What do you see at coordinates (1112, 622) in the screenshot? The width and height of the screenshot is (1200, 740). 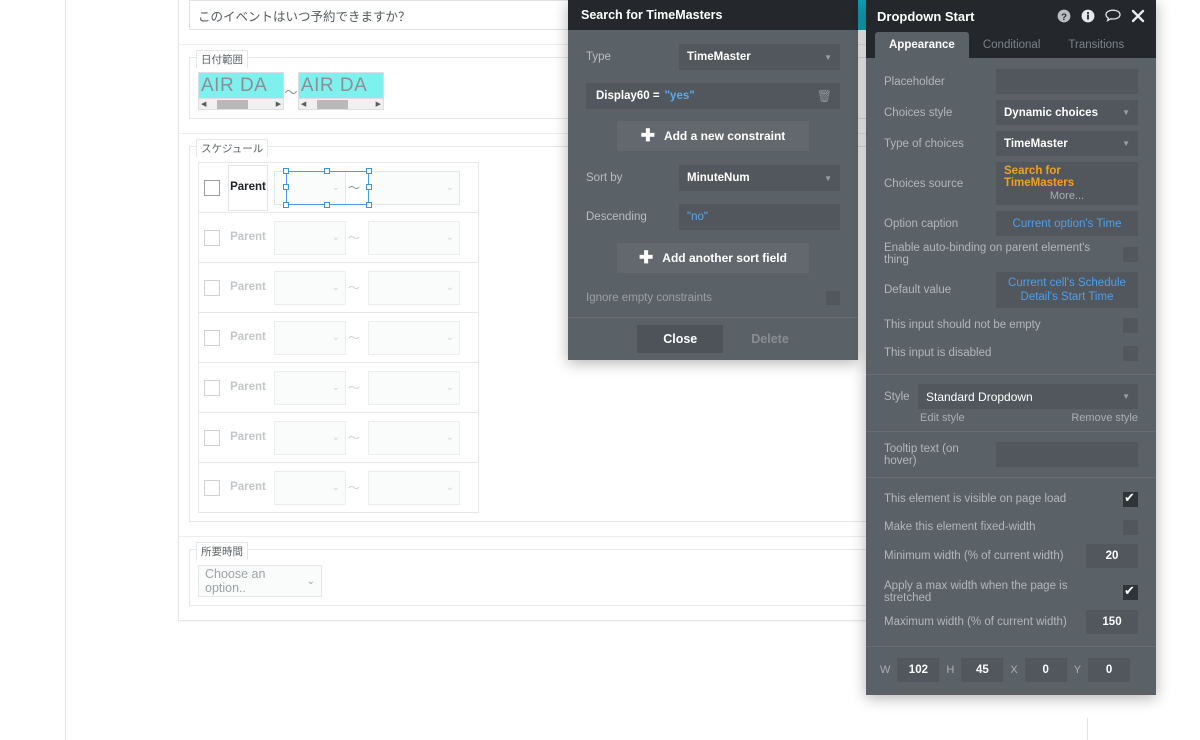 I see `max-width-input: 150` at bounding box center [1112, 622].